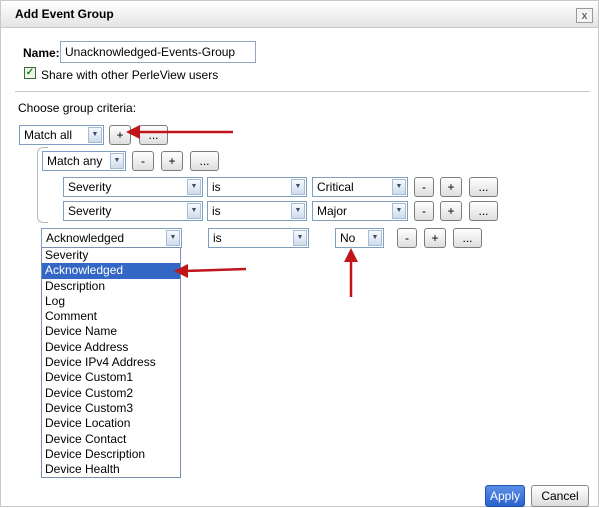  Describe the element at coordinates (505, 496) in the screenshot. I see `apply-button: Apply` at that location.